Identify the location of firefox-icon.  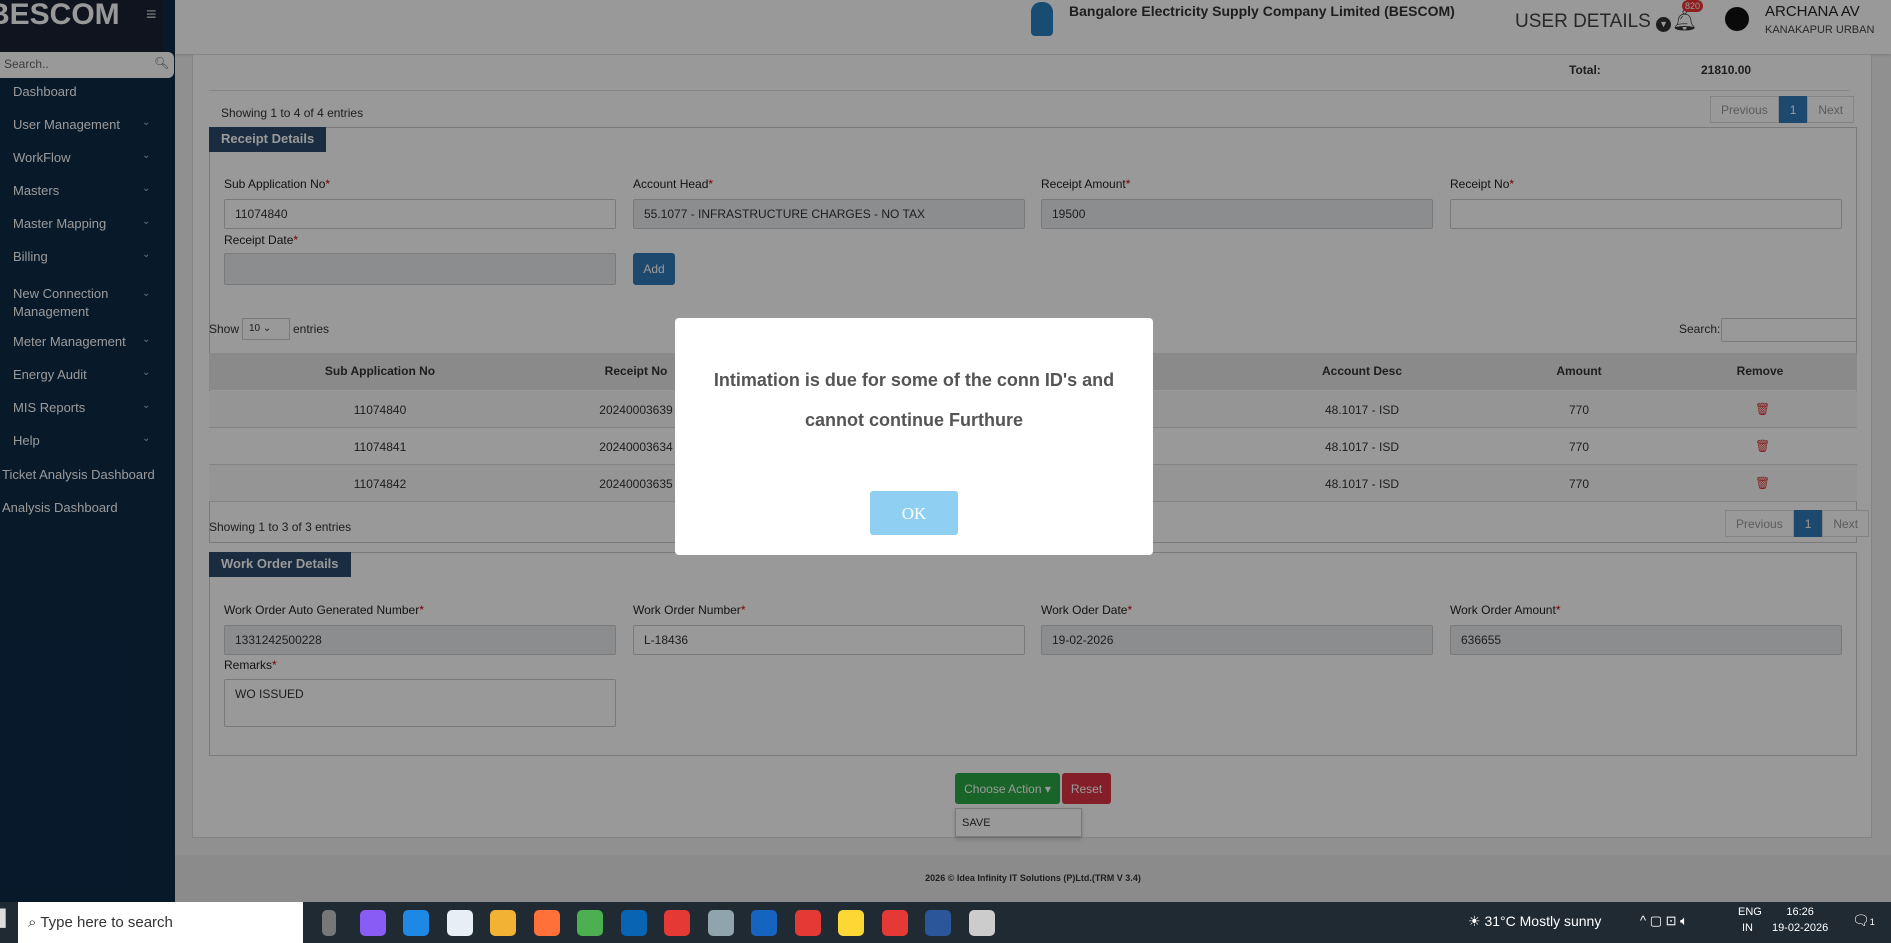
(546, 923).